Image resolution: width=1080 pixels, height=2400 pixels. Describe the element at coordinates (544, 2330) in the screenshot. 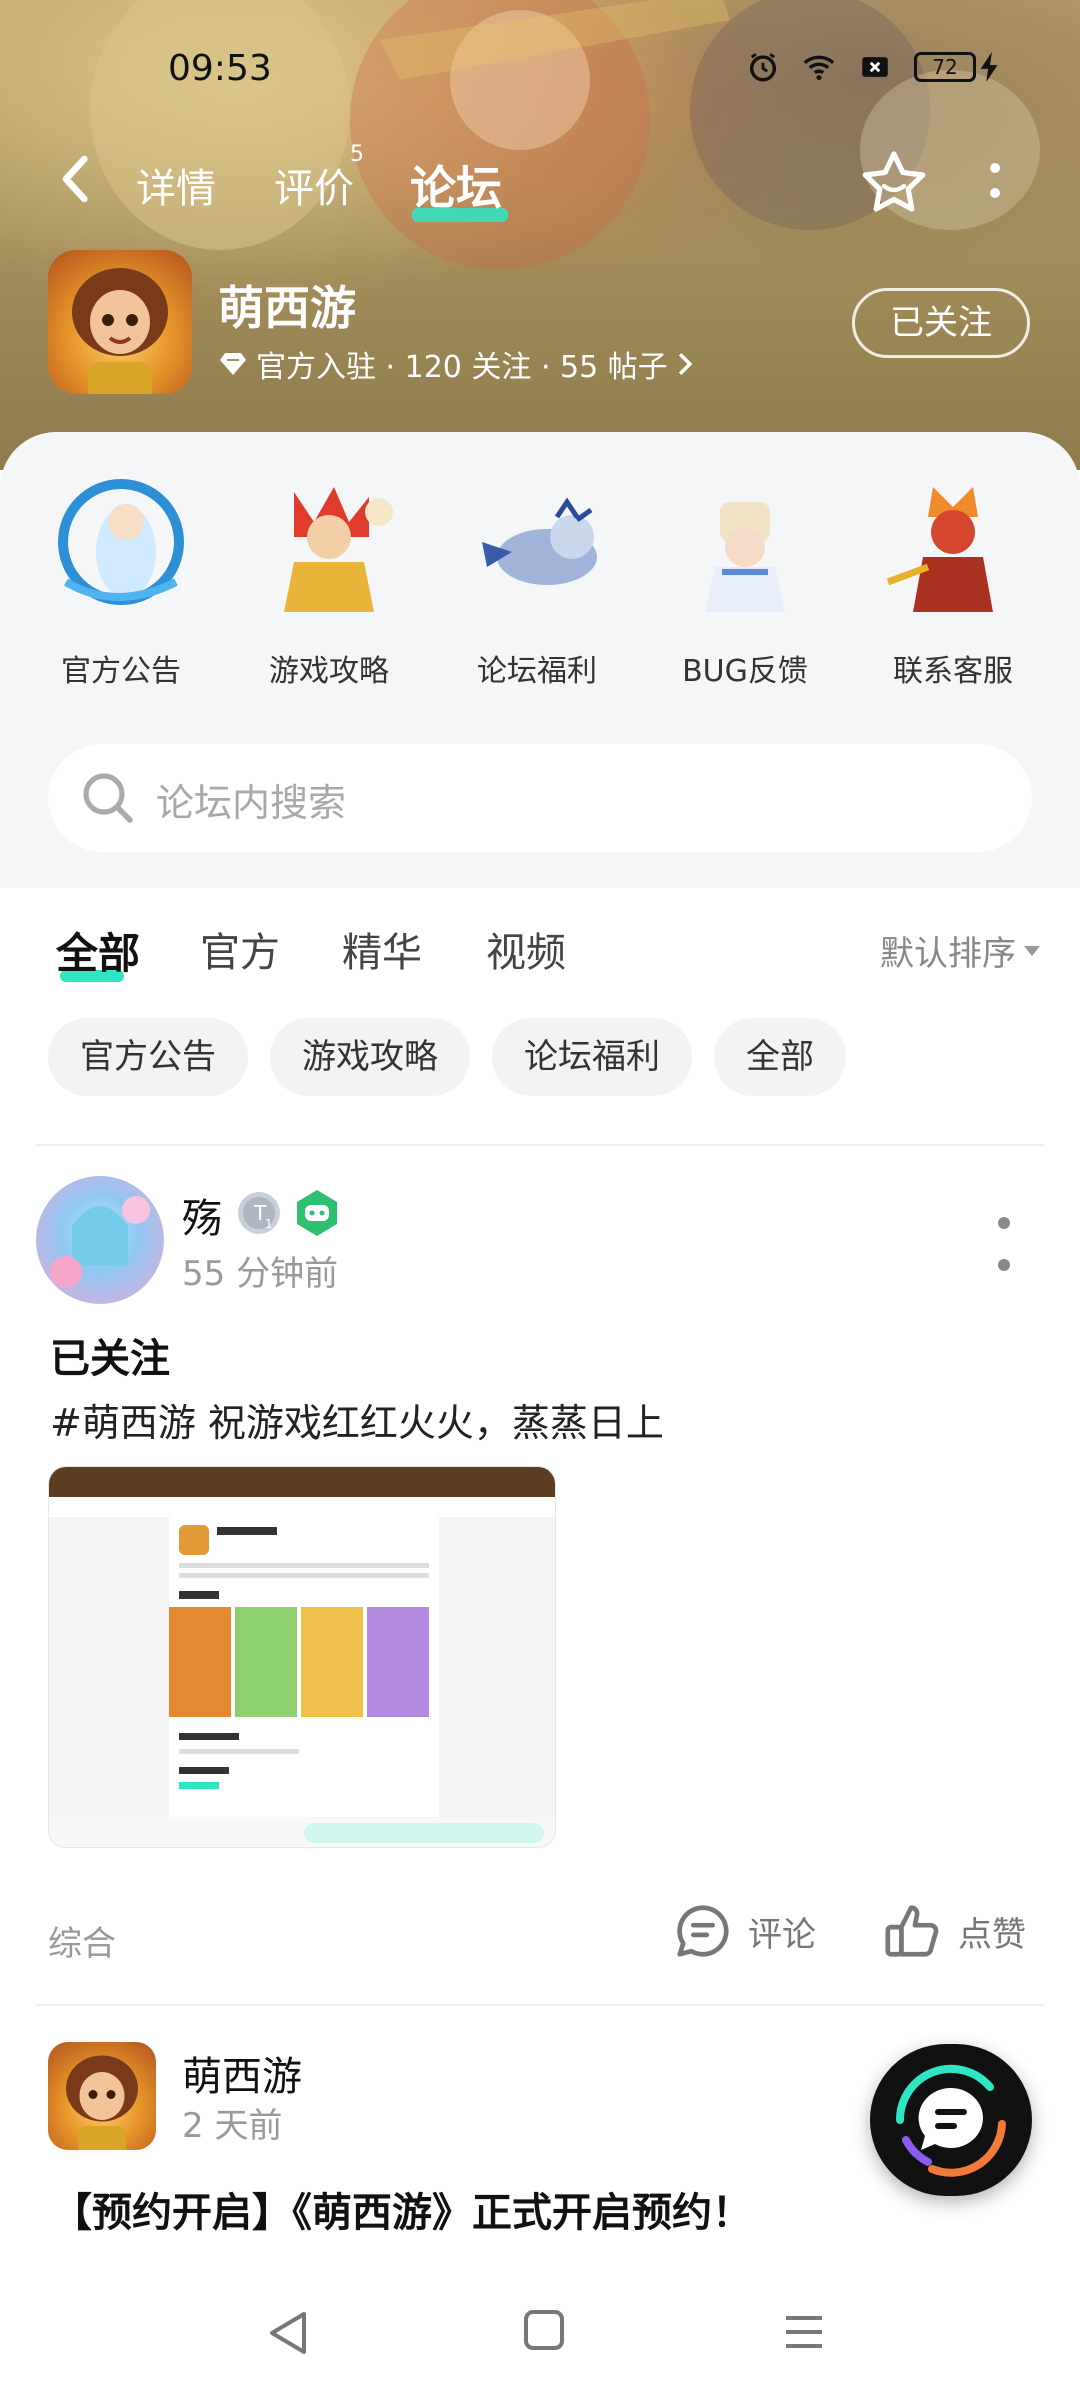

I see `nav-home-icon` at that location.